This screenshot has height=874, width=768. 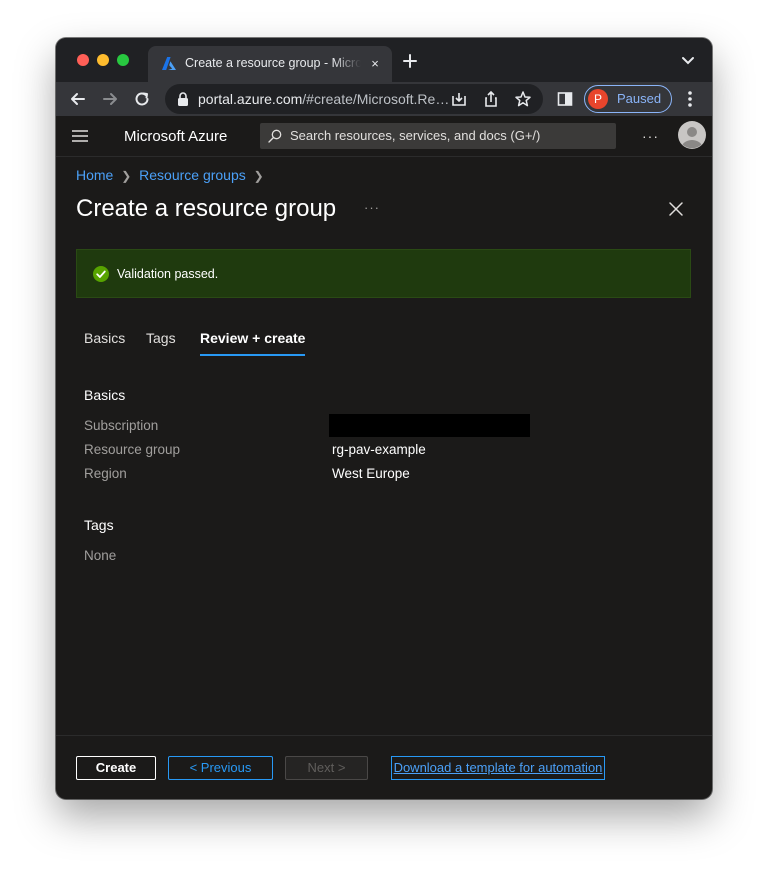 What do you see at coordinates (116, 768) in the screenshot?
I see `create-button: Create` at bounding box center [116, 768].